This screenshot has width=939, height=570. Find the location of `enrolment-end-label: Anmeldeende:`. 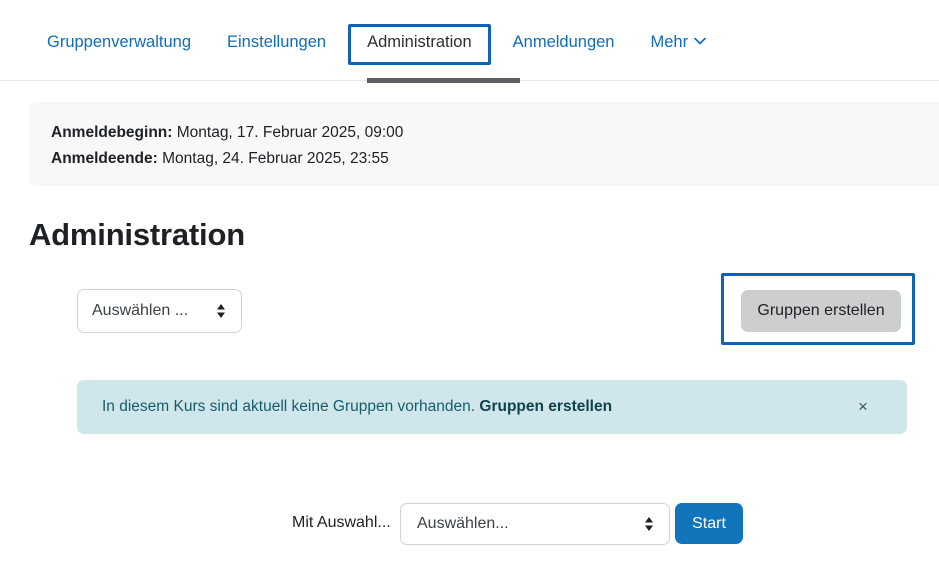

enrolment-end-label: Anmeldeende: is located at coordinates (104, 158).